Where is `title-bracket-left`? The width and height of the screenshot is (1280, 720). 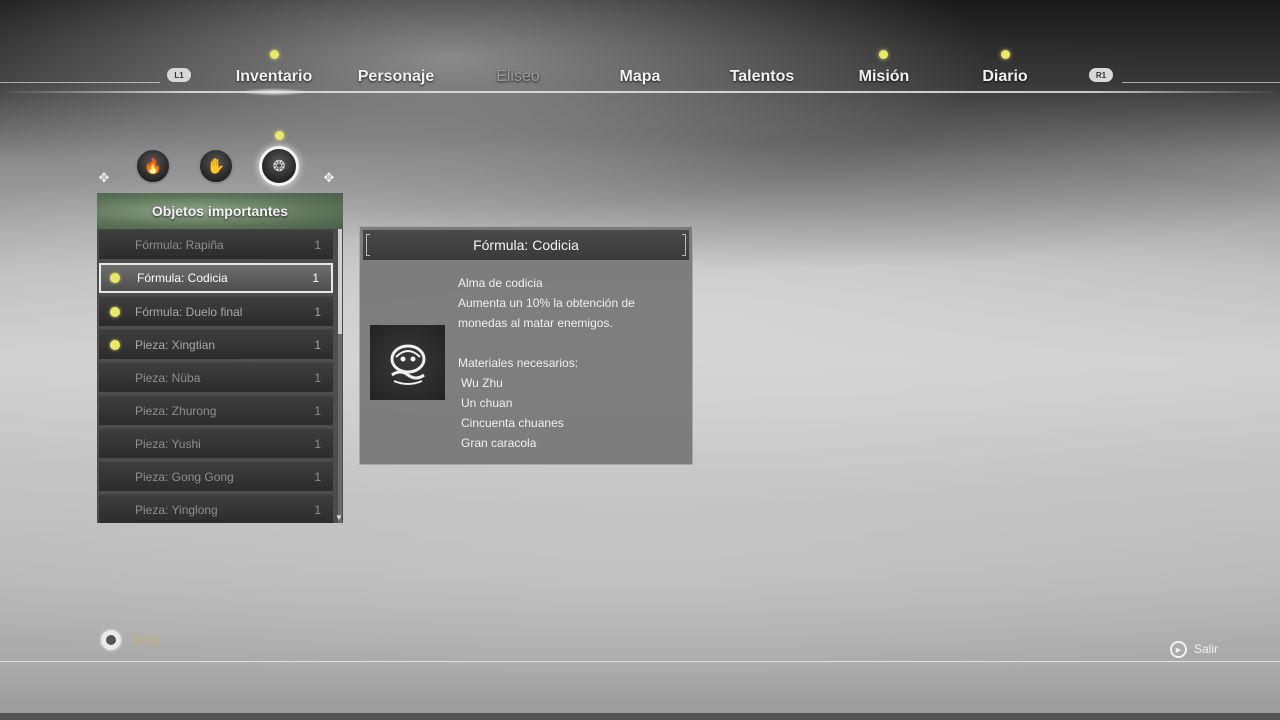 title-bracket-left is located at coordinates (368, 245).